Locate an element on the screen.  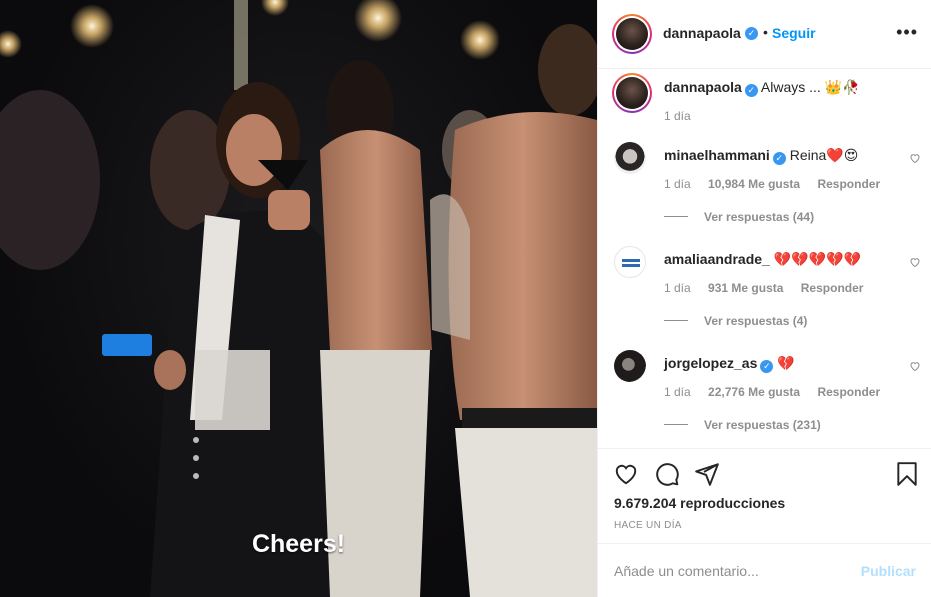
heart-icon is located at coordinates (626, 474).